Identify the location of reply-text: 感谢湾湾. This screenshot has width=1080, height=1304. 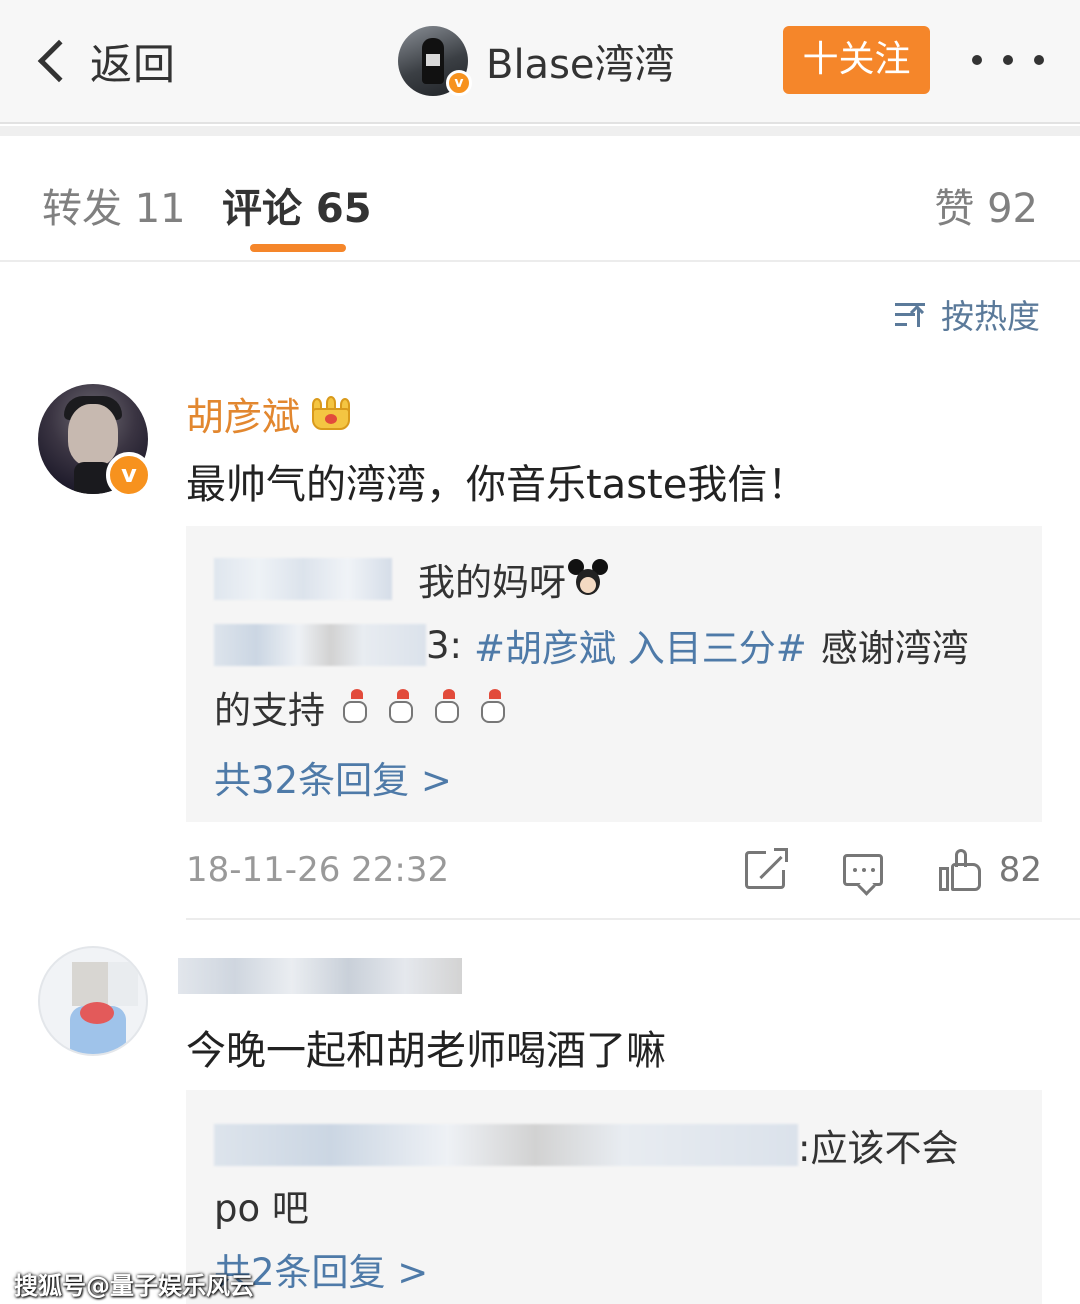
(894, 648).